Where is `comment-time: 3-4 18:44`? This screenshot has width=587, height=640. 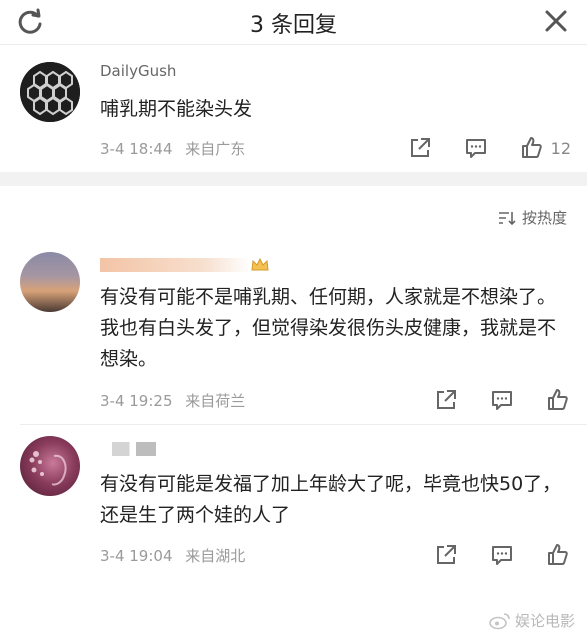
comment-time: 3-4 18:44 is located at coordinates (136, 149).